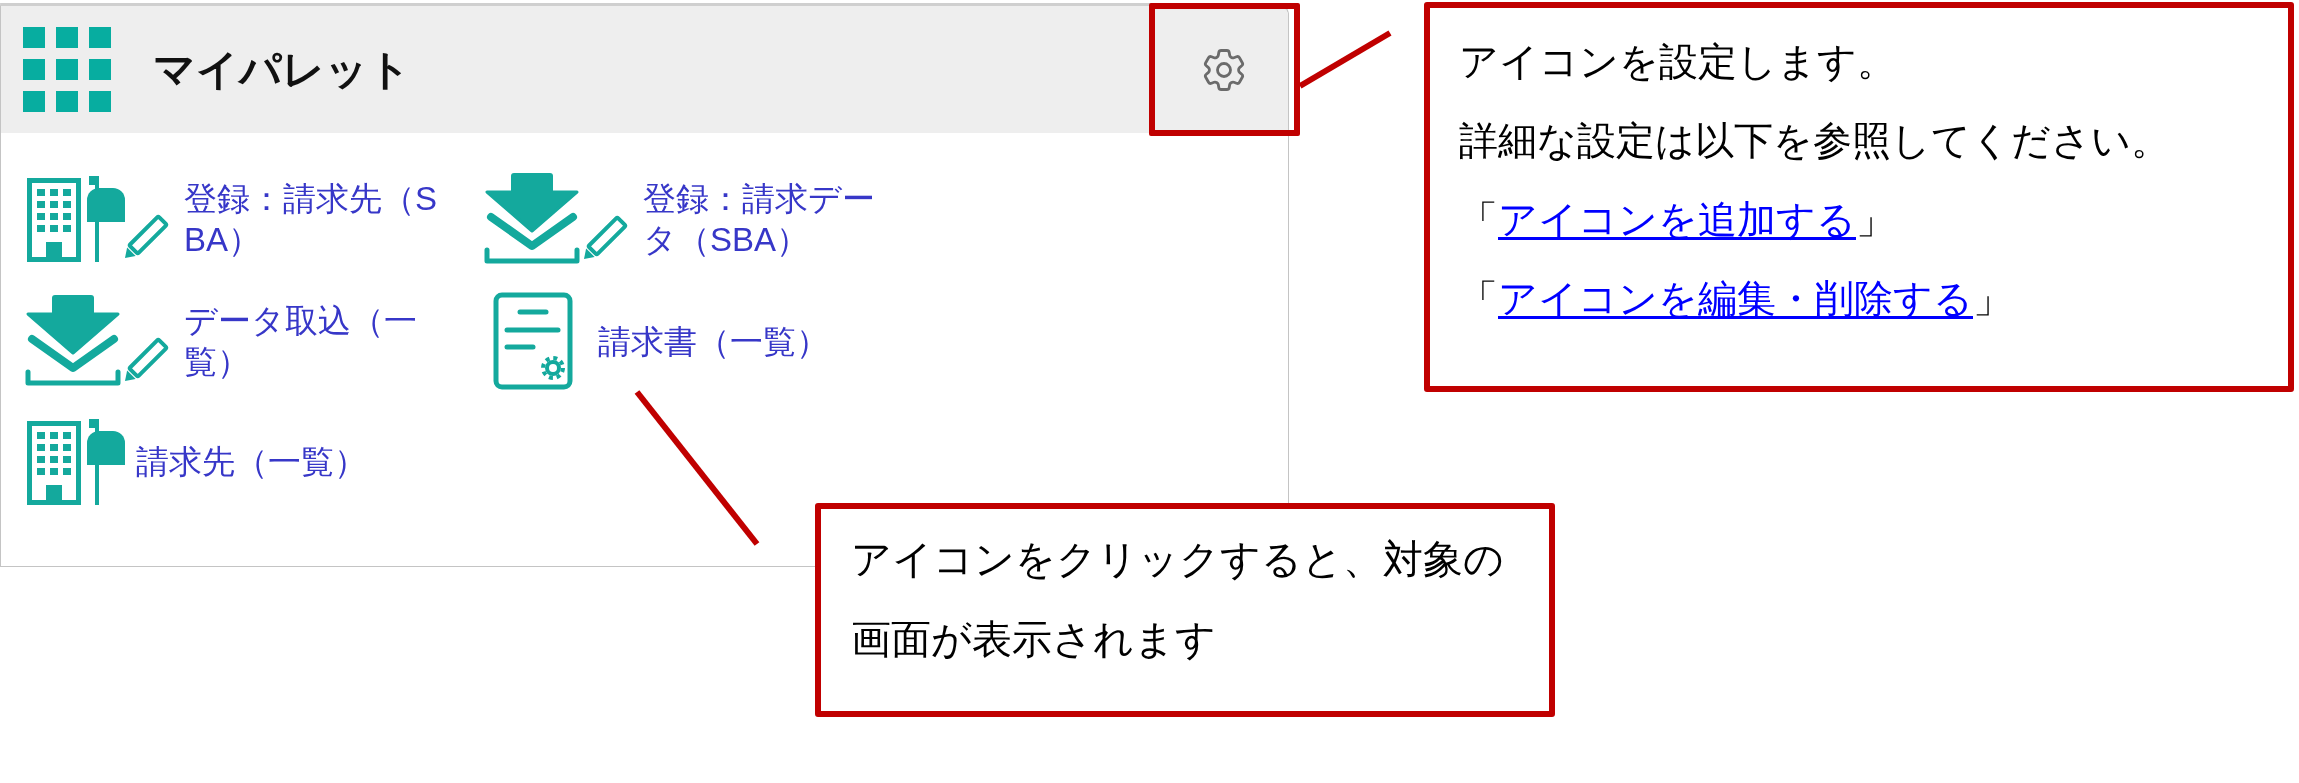 Image resolution: width=2299 pixels, height=783 pixels. I want to click on callout-text: アイコンを設定します。, so click(1677, 62).